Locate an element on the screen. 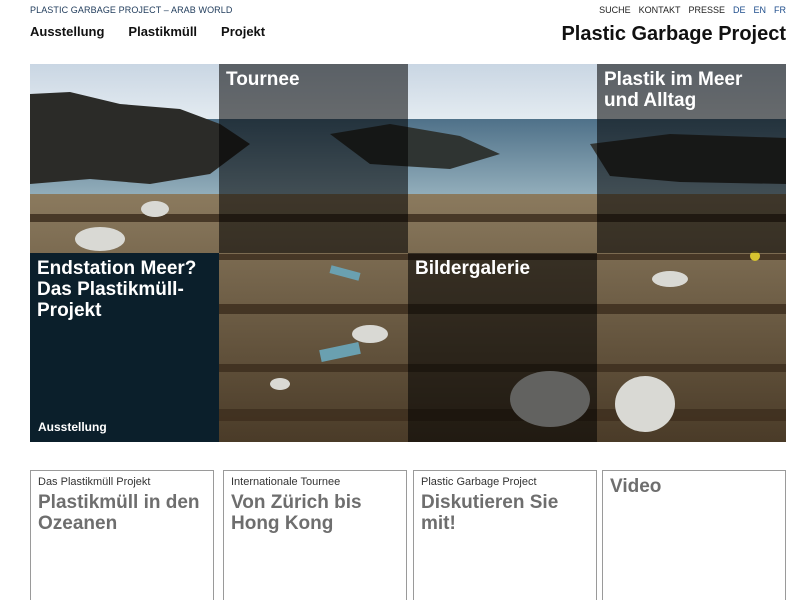 The width and height of the screenshot is (800, 600). card-kicker: Internationale Tournee is located at coordinates (286, 482).